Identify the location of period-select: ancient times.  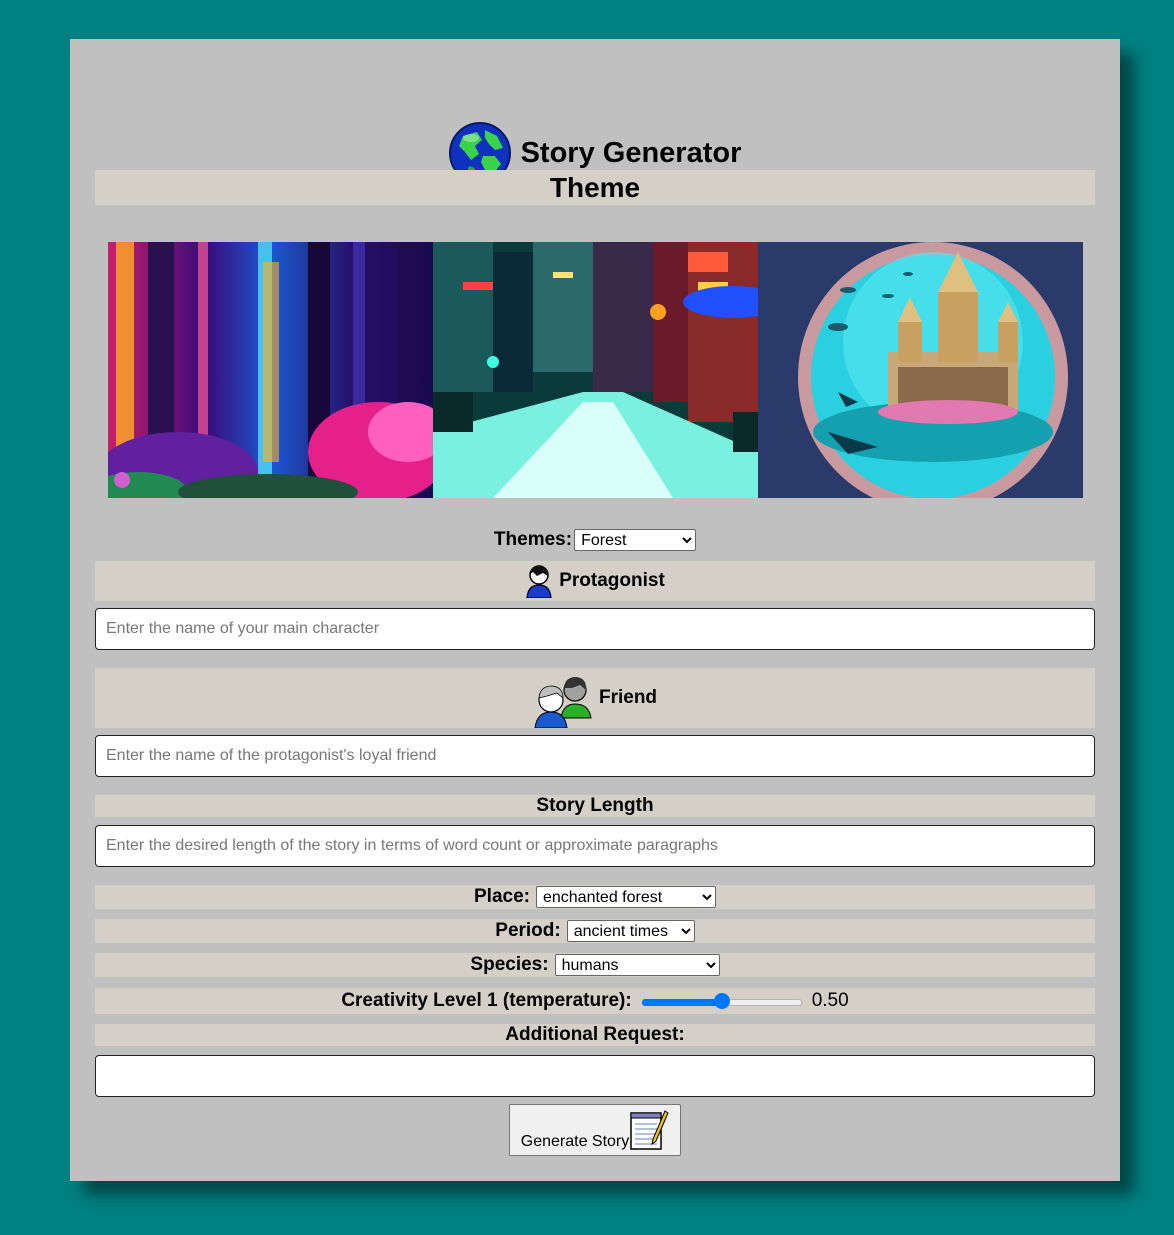
(630, 931).